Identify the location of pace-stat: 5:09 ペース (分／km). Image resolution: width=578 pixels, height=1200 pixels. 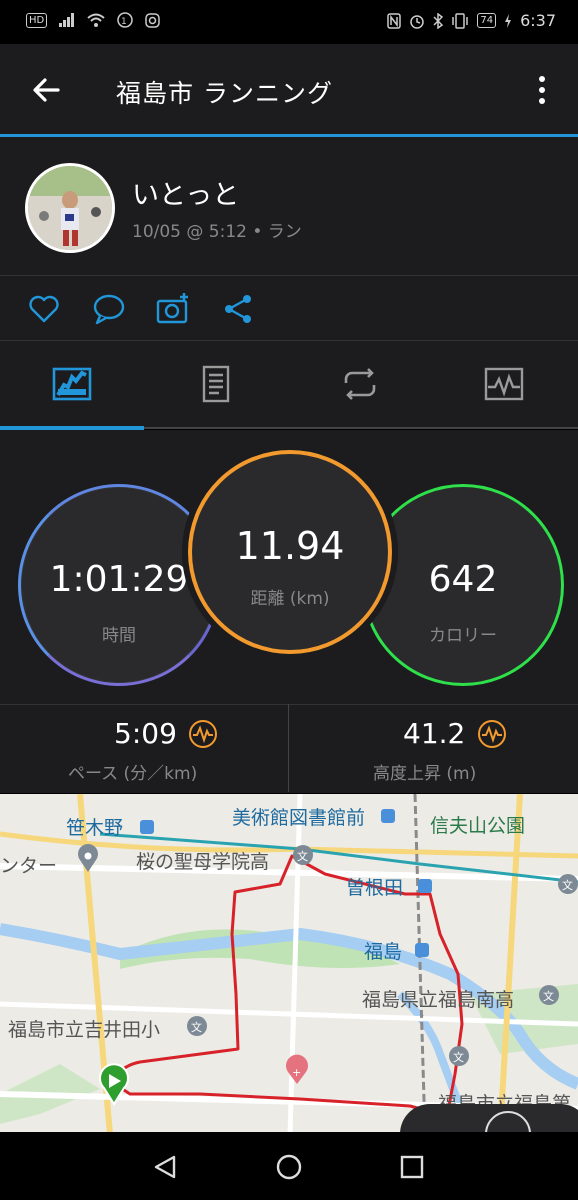
(144, 749).